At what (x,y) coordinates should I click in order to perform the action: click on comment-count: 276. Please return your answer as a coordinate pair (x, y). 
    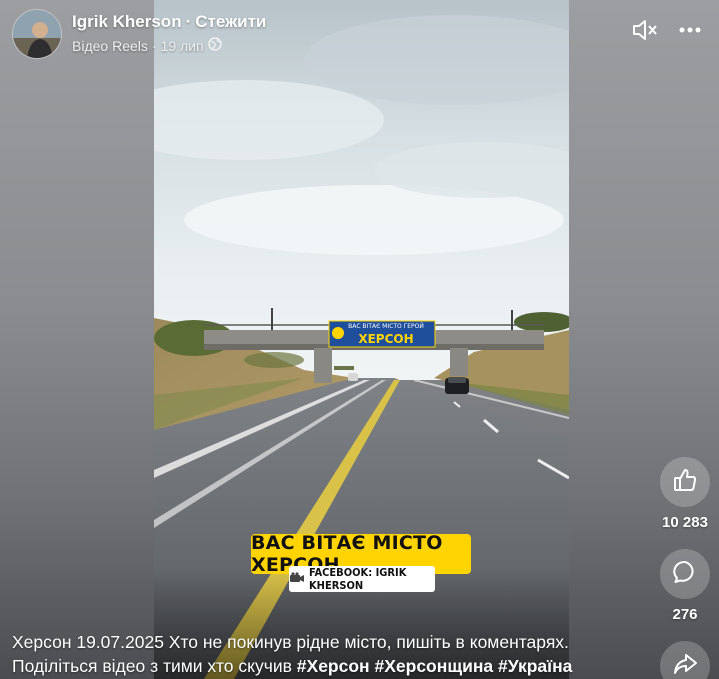
    Looking at the image, I should click on (685, 614).